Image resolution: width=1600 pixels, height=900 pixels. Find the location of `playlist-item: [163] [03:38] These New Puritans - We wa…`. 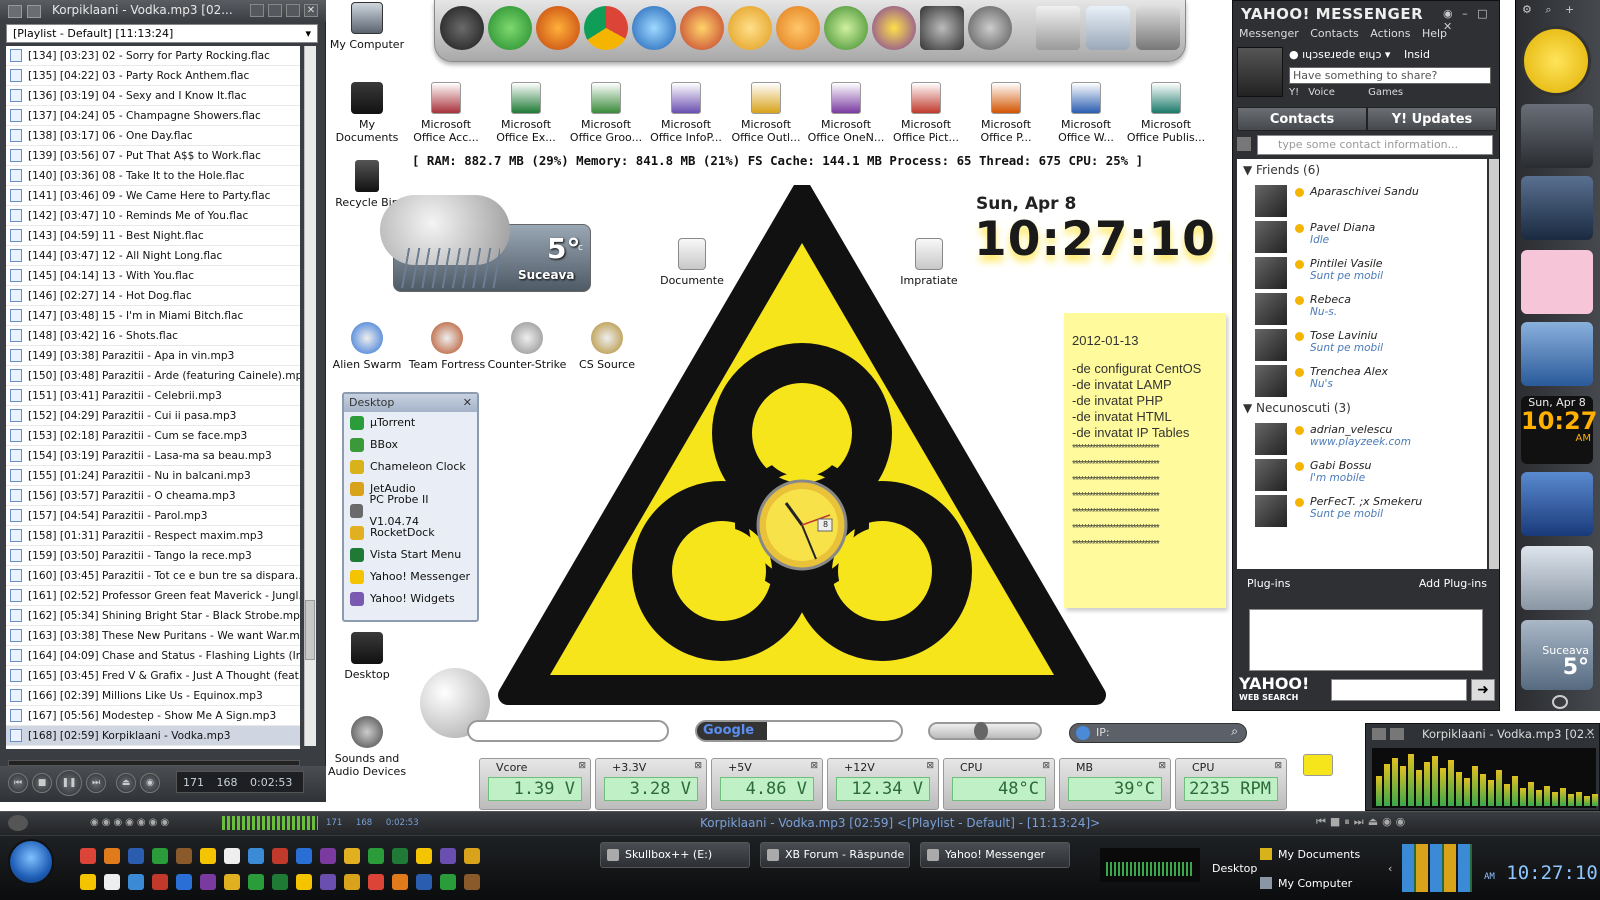

playlist-item: [163] [03:38] These New Puritans - We wa… is located at coordinates (153, 636).